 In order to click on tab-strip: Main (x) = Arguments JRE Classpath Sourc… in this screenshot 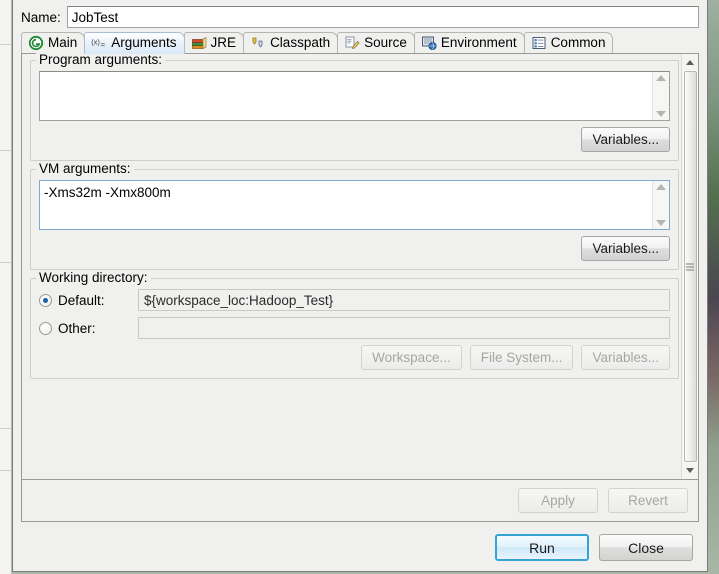, I will do `click(360, 43)`.